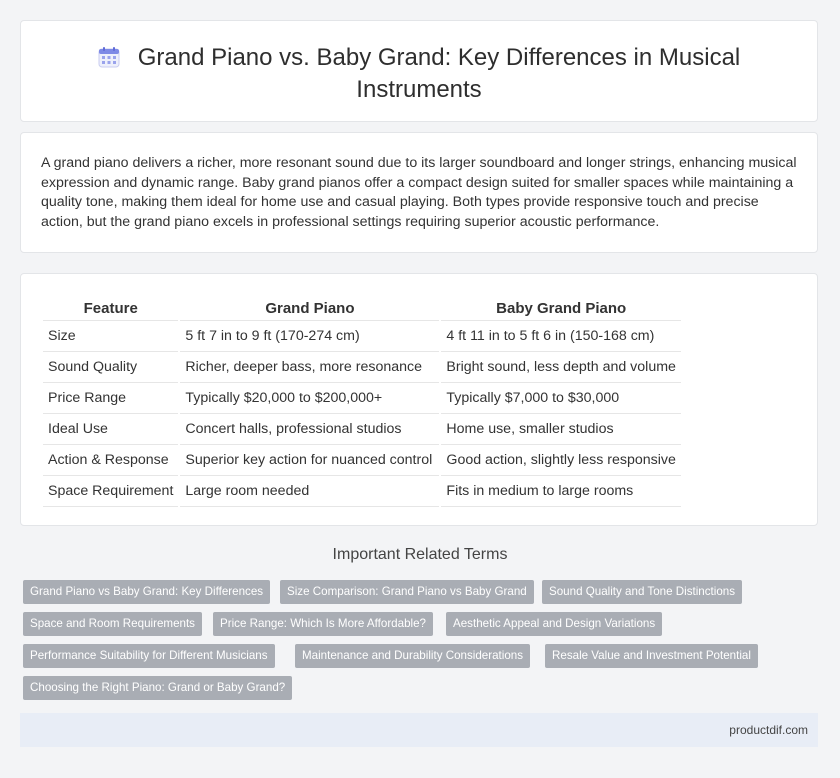 The width and height of the screenshot is (840, 778). Describe the element at coordinates (420, 554) in the screenshot. I see `related-terms-heading: Important Related Terms` at that location.